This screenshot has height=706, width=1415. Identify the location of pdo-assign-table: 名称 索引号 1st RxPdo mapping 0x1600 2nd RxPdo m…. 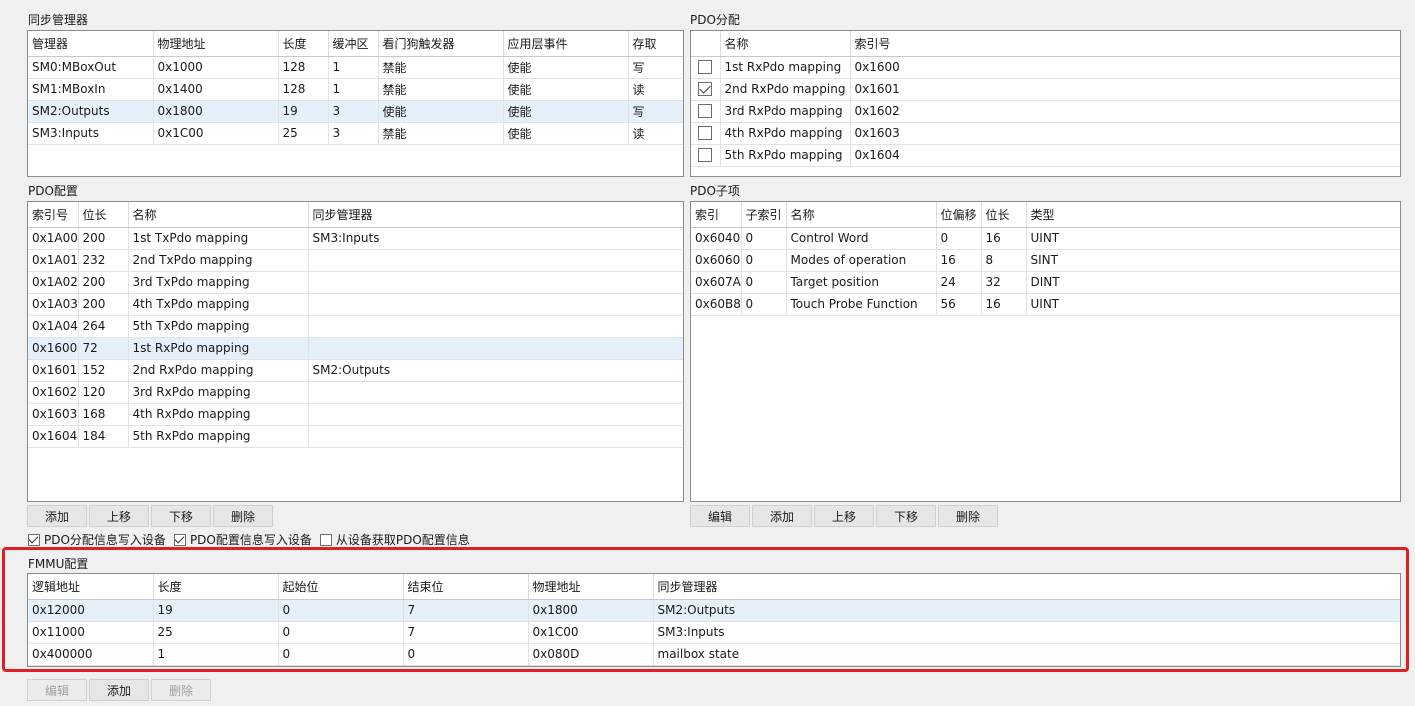
(1045, 103).